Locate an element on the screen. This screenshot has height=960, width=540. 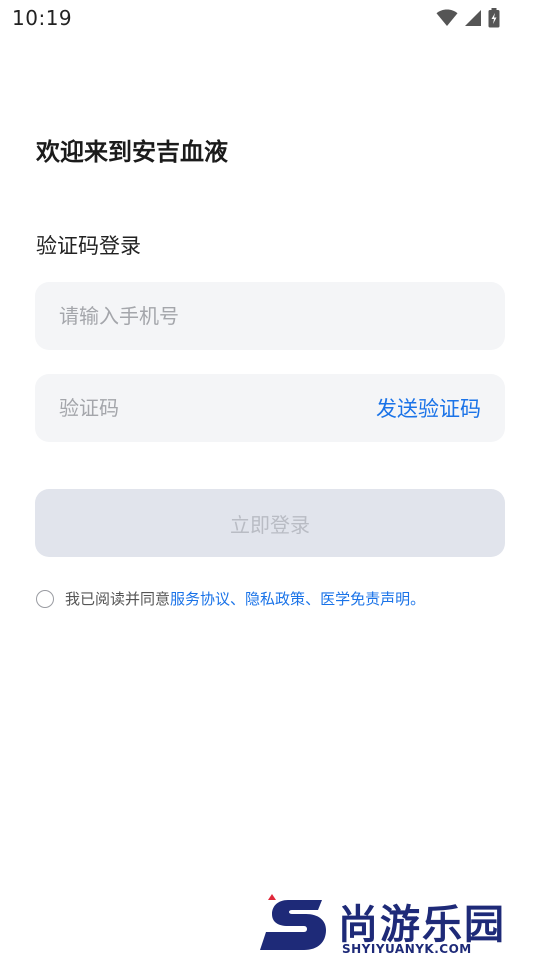
agreement-row: 我已阅读并同意 服务协议 、 隐私政策 、 医学免责声明 。 is located at coordinates (230, 598).